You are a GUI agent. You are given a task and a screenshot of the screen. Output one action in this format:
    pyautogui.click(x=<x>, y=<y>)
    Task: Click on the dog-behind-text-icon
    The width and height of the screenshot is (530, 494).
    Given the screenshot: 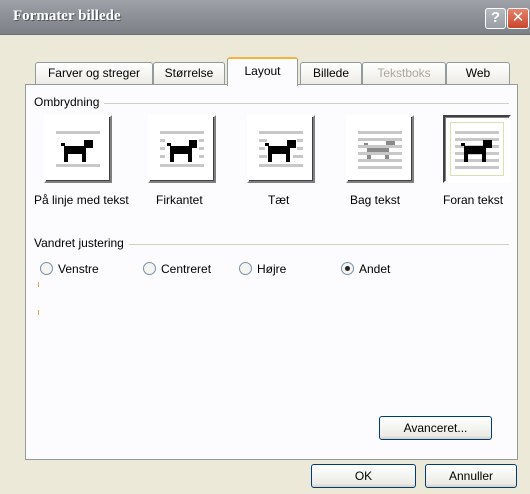 What is the action you would take?
    pyautogui.click(x=380, y=149)
    